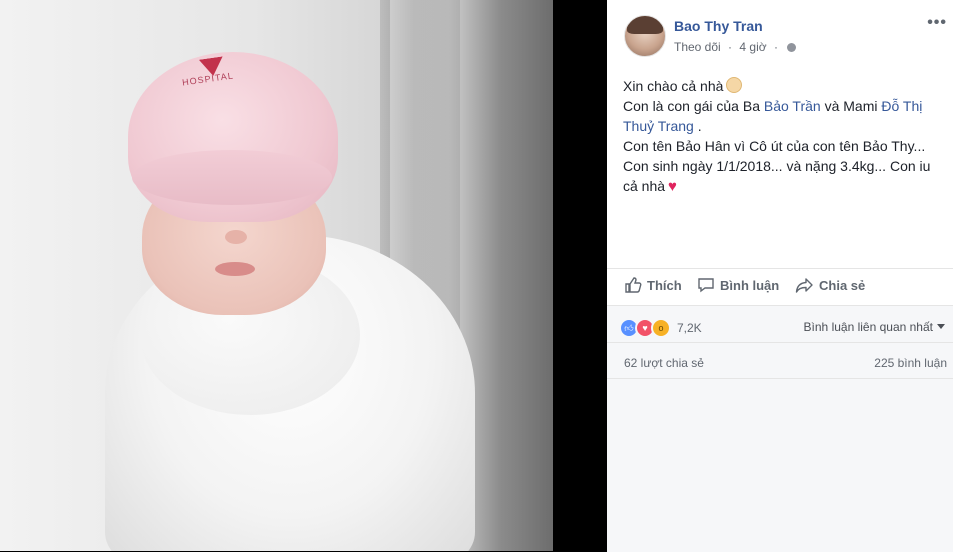 The image size is (953, 552). Describe the element at coordinates (784, 86) in the screenshot. I see `post-line-1: Xin chào cả nhà` at that location.